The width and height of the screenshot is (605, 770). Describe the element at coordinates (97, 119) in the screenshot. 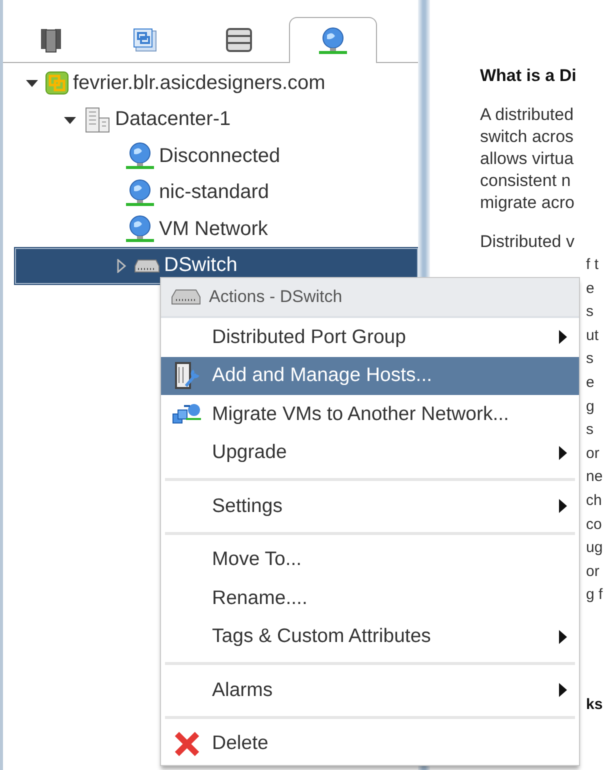

I see `building-icon` at that location.